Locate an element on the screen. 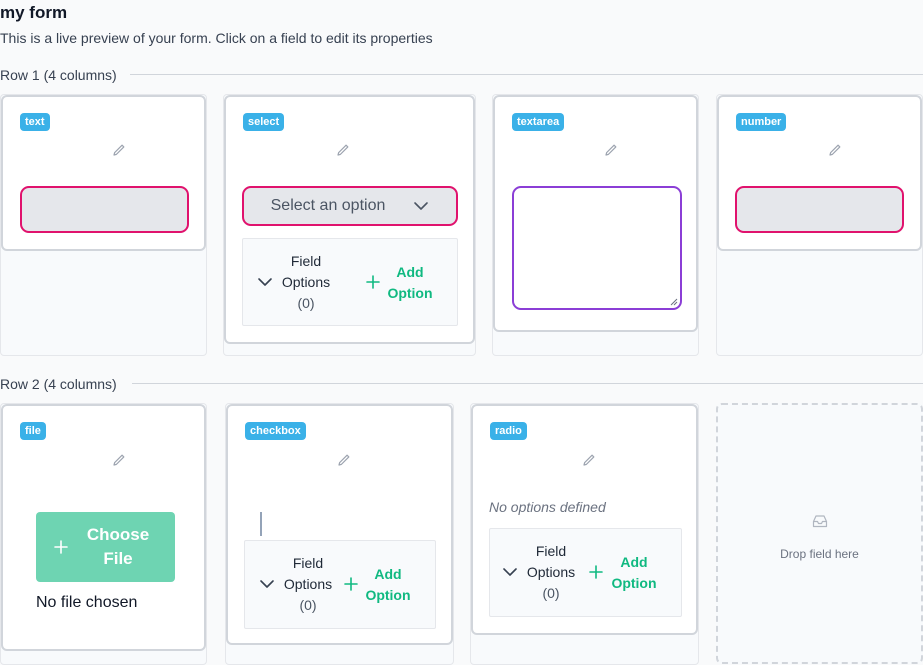 This screenshot has width=923, height=665. field-card-file: file Choose File No file chosen is located at coordinates (103, 527).